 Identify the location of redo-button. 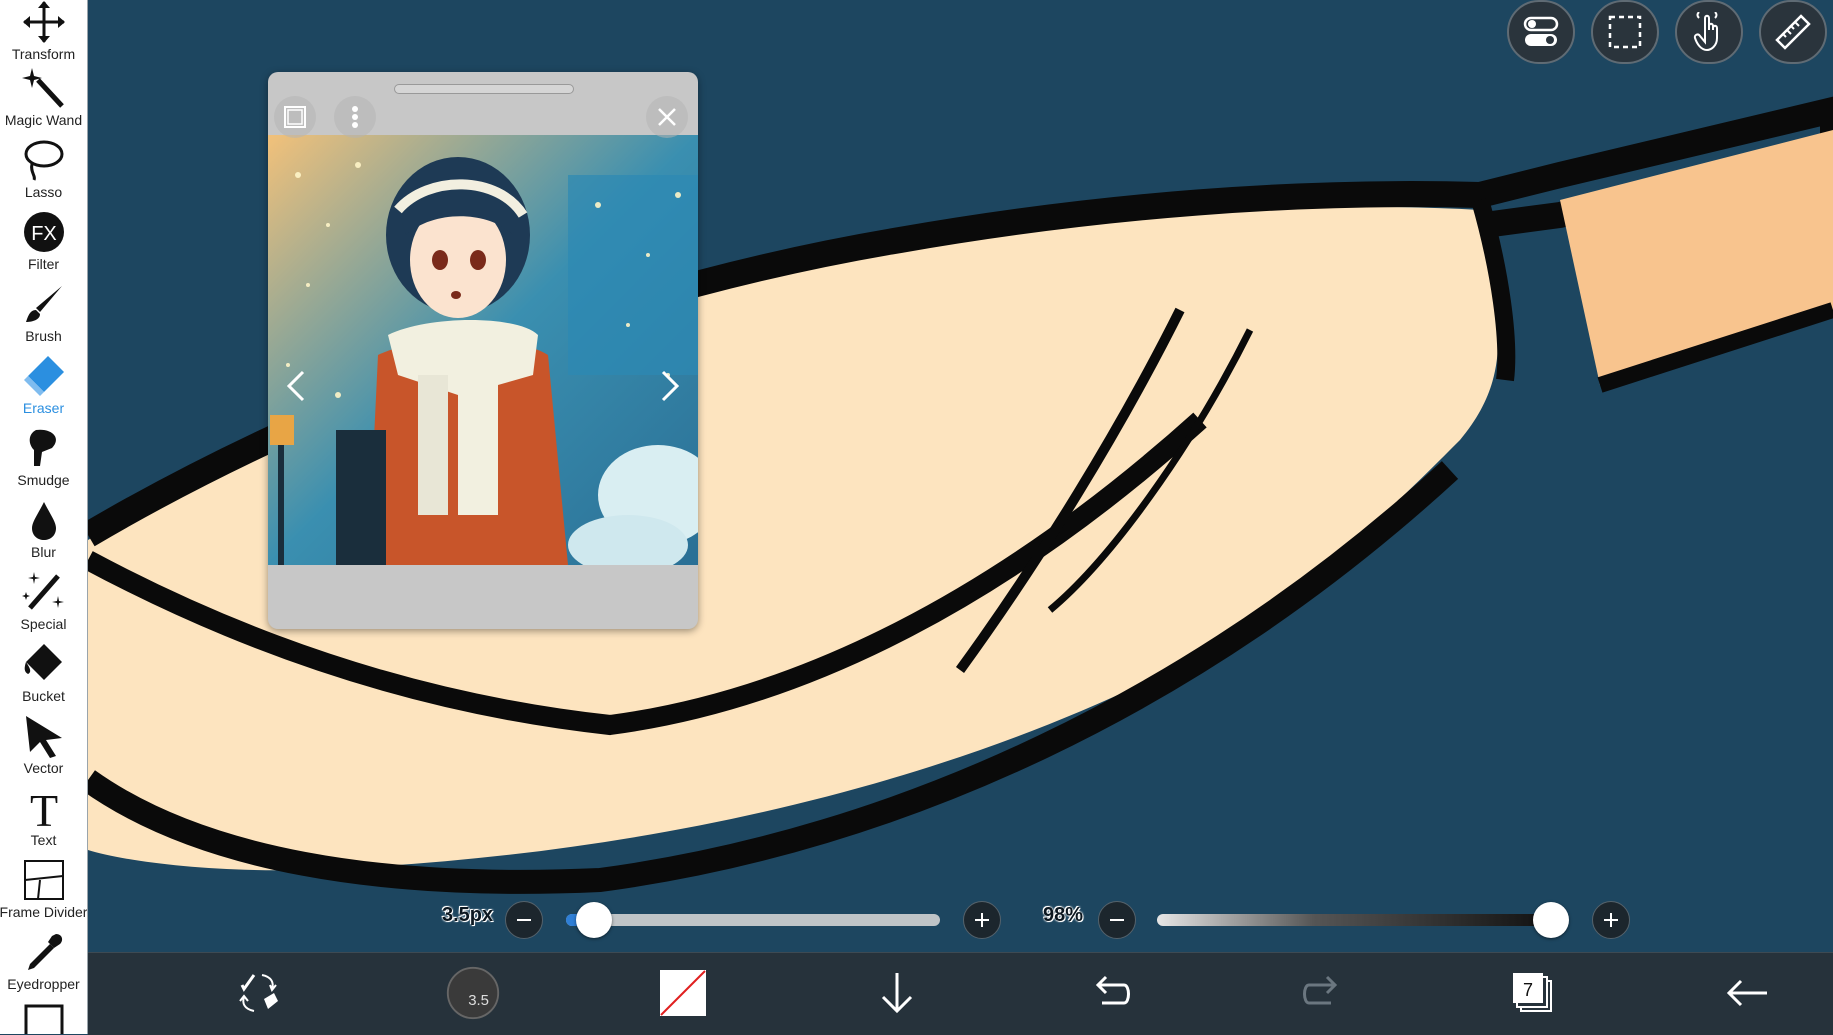
(1323, 993).